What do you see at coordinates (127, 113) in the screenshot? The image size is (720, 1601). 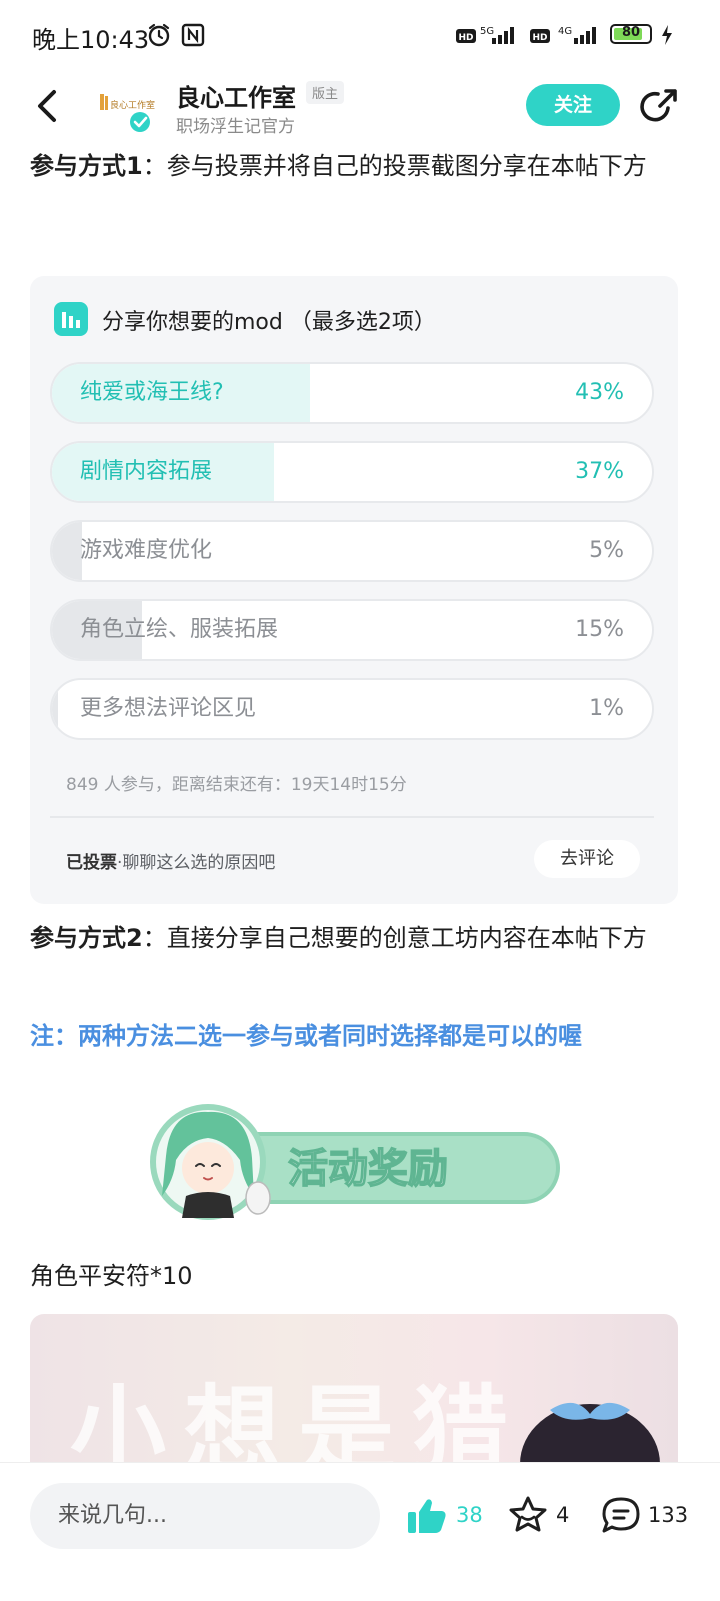 I see `studio-logo: 良心工作室` at bounding box center [127, 113].